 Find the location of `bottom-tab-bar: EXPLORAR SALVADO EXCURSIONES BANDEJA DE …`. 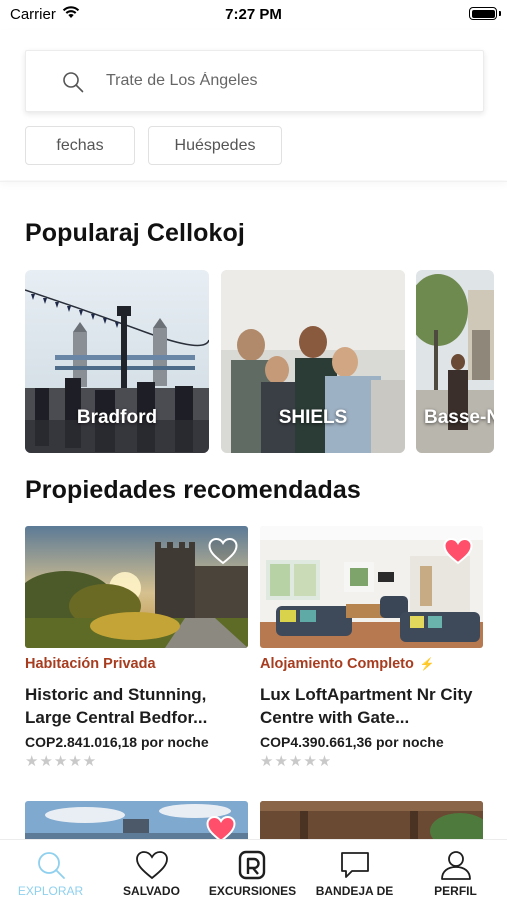

bottom-tab-bar: EXPLORAR SALVADO EXCURSIONES BANDEJA DE … is located at coordinates (253, 869).